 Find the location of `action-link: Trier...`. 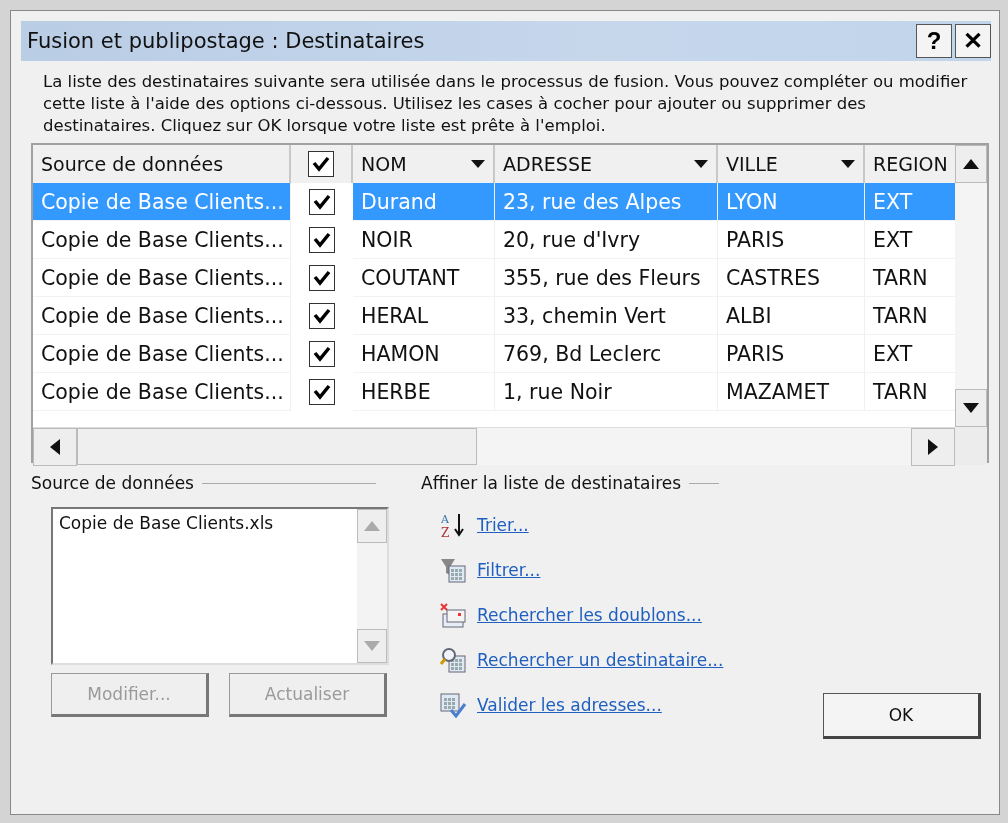

action-link: Trier... is located at coordinates (503, 525).